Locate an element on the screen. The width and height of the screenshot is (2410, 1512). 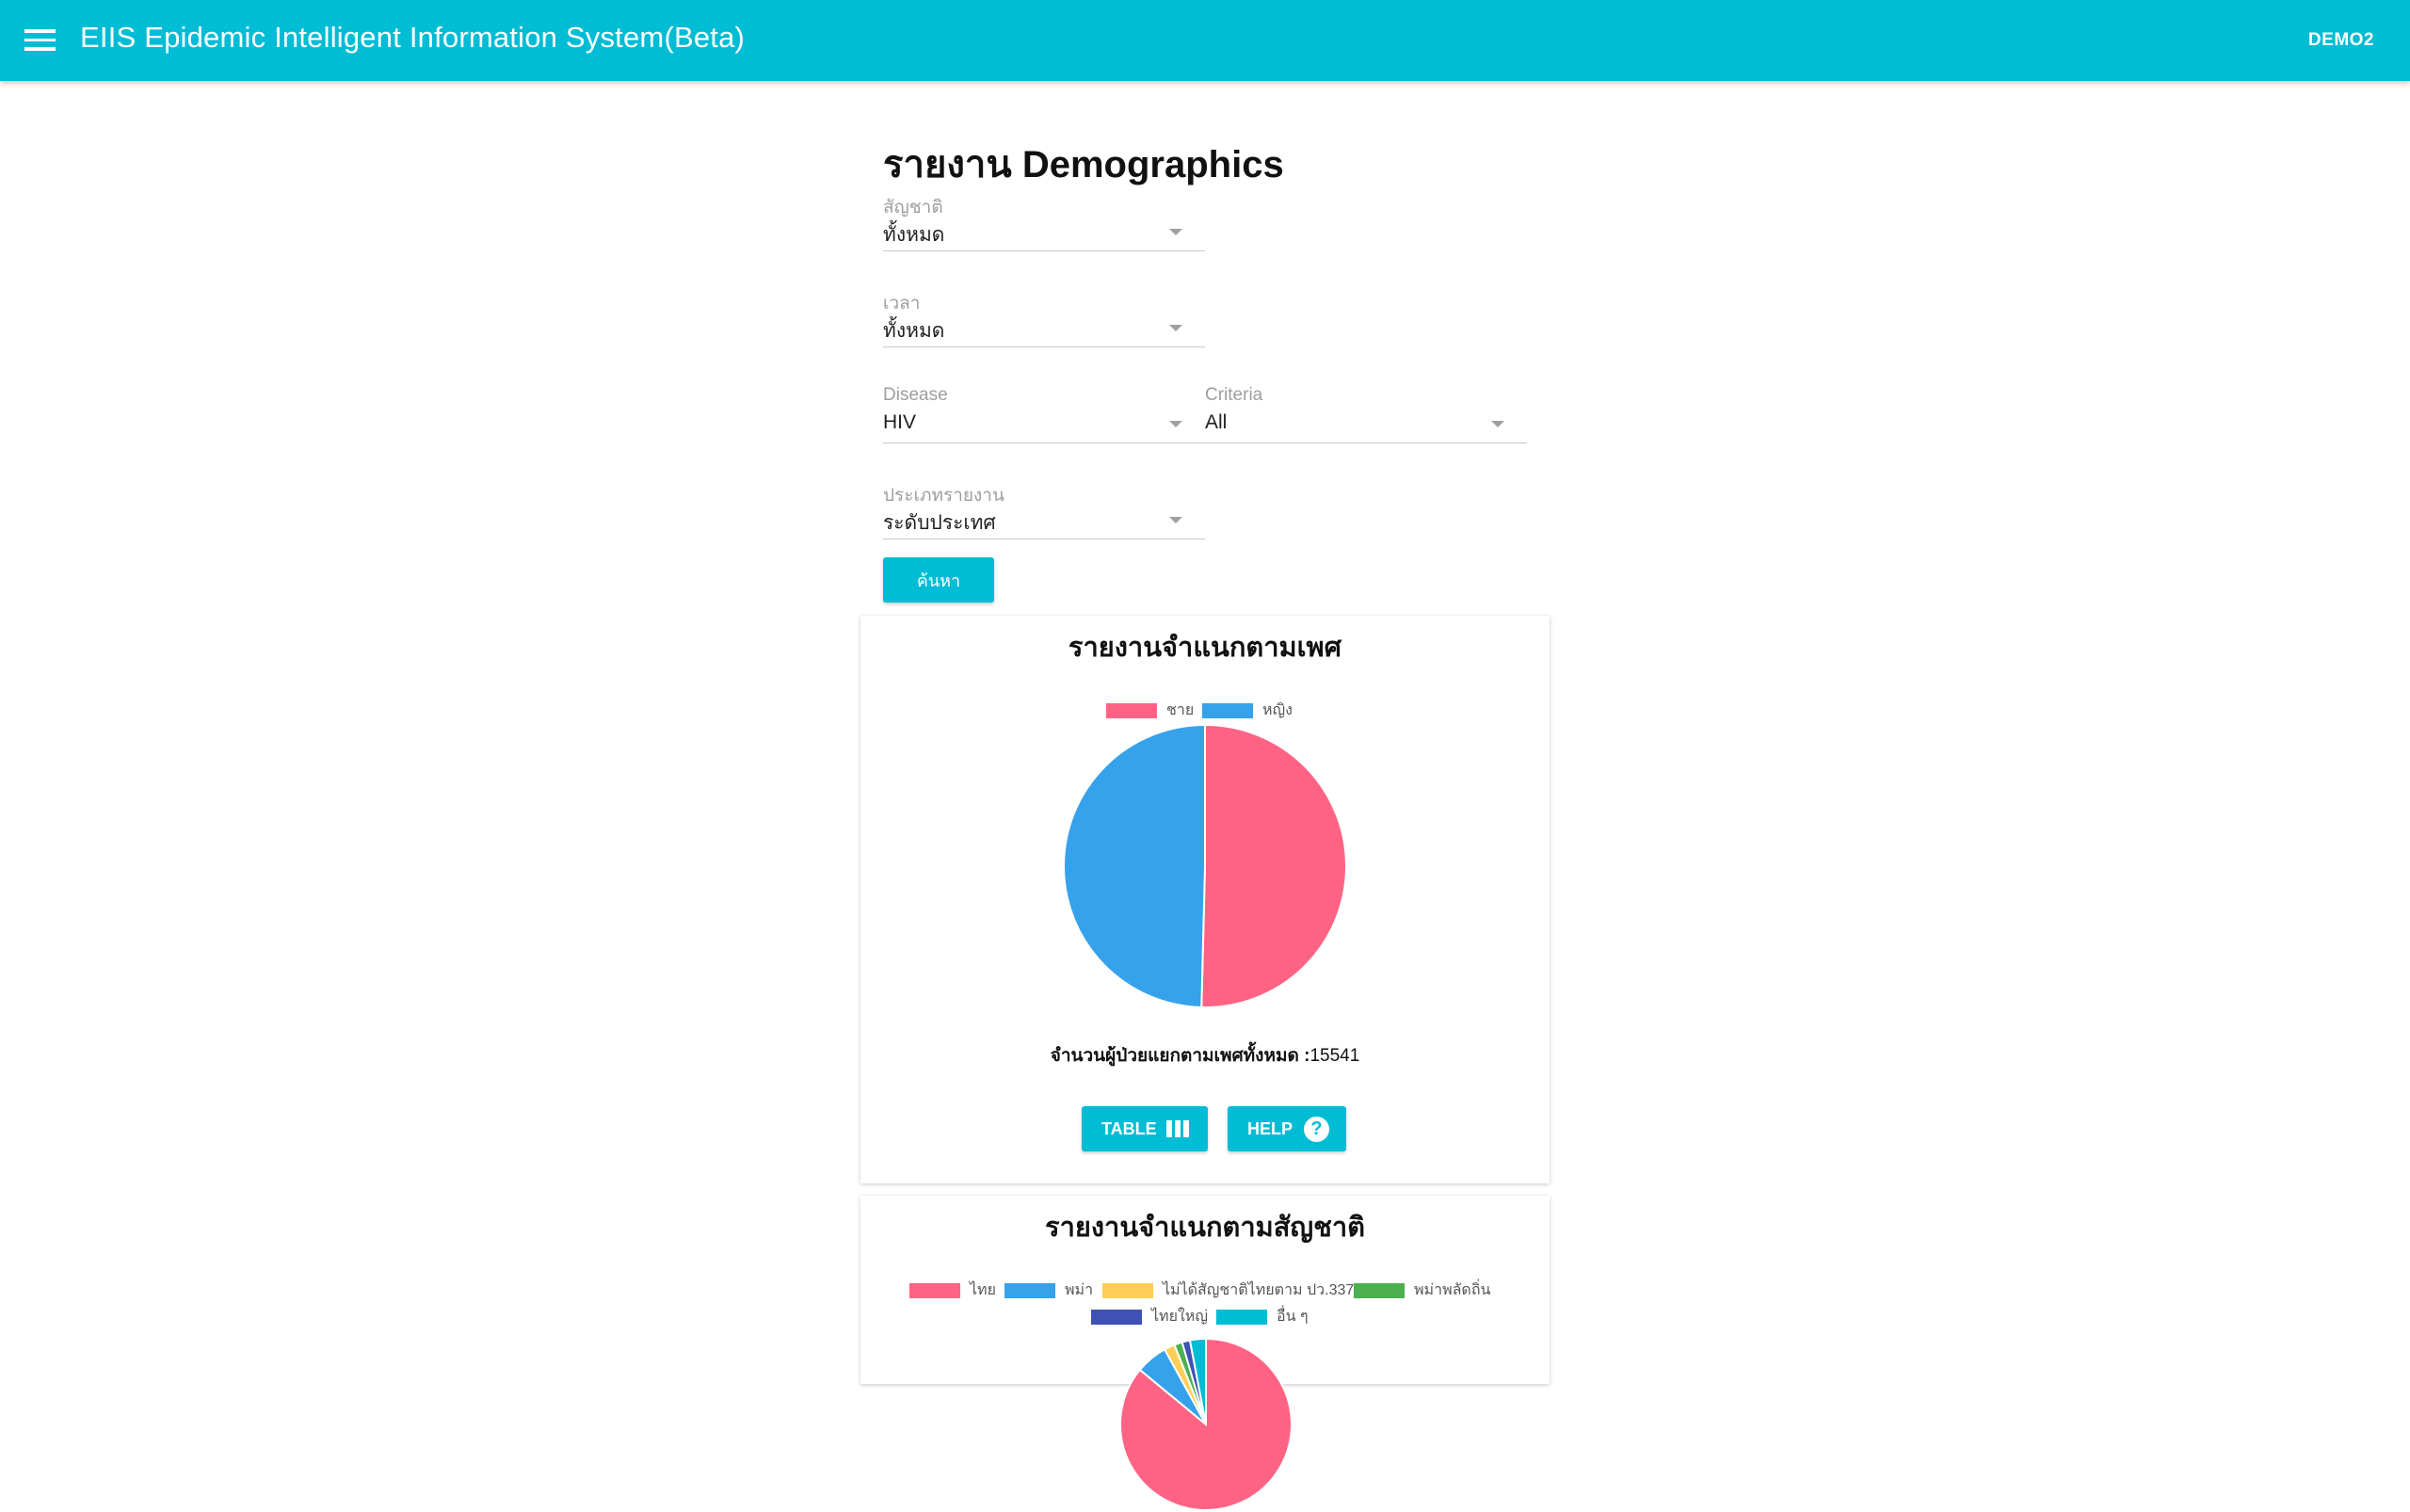
legend-item: ไม่ได้สัญชาติไทยตาม ปว.337 is located at coordinates (1228, 1288).